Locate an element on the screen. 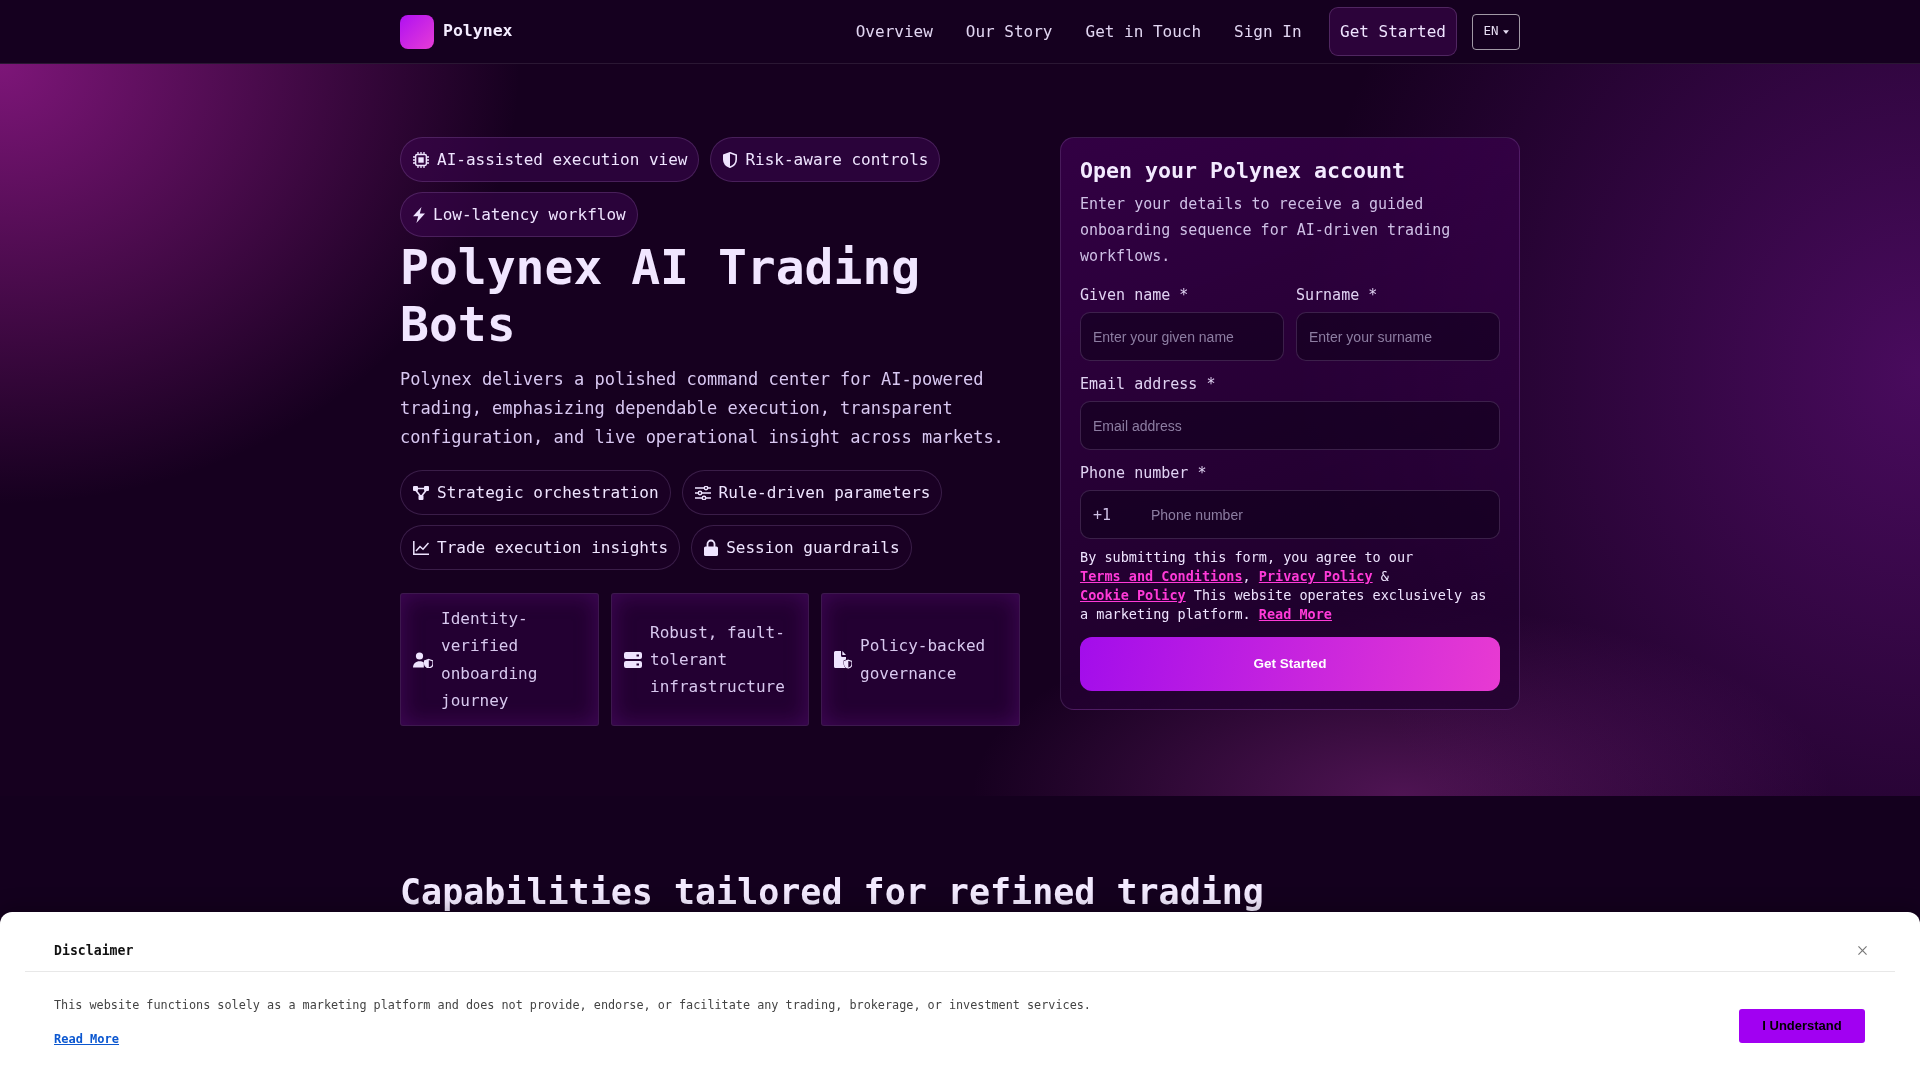  form-description: Enter your details to receive a guided onboarding sequence for AI-driven trading workflows. is located at coordinates (1266, 230).